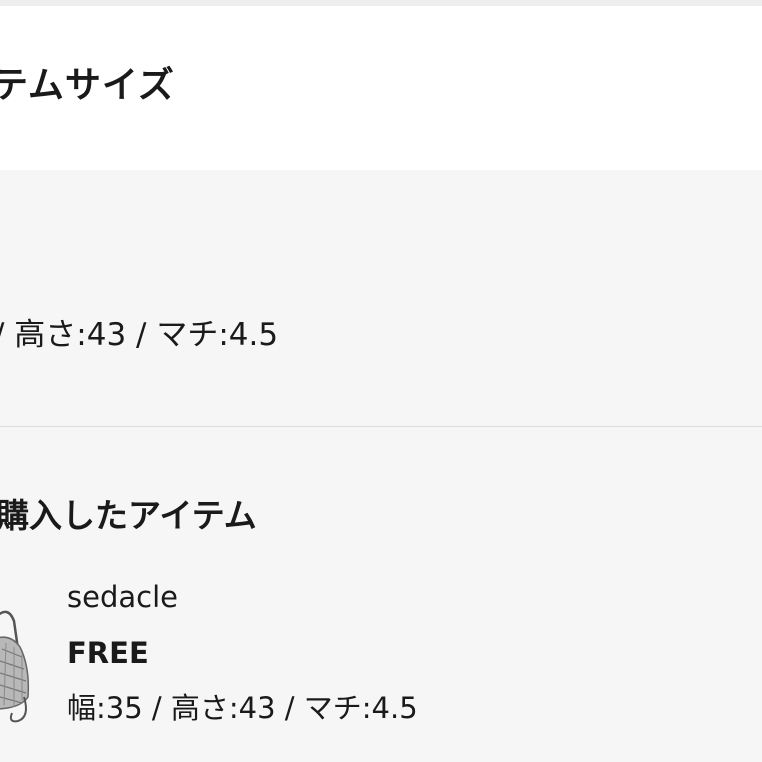 Image resolution: width=762 pixels, height=762 pixels. Describe the element at coordinates (242, 708) in the screenshot. I see `item-dimensions: 幅:35 / 高さ:43 / マチ:4.5` at that location.